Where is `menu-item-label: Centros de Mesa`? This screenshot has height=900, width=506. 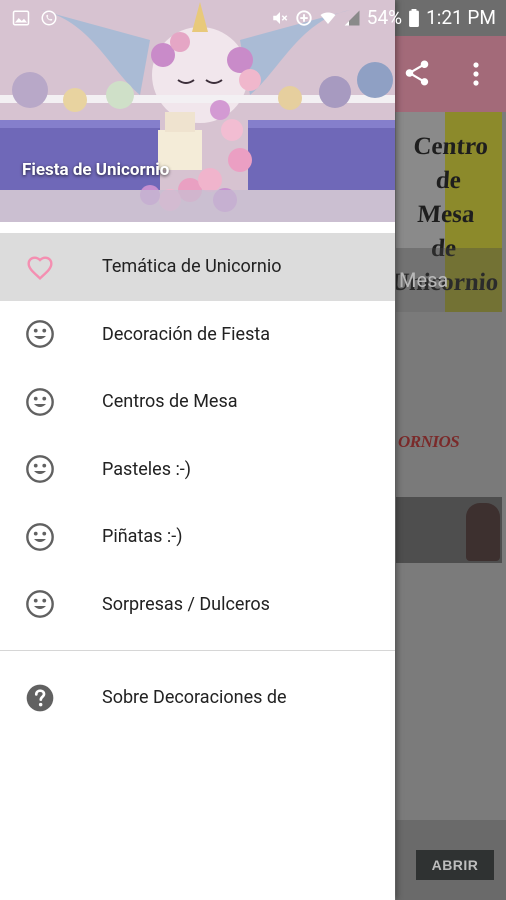
menu-item-label: Centros de Mesa is located at coordinates (170, 402).